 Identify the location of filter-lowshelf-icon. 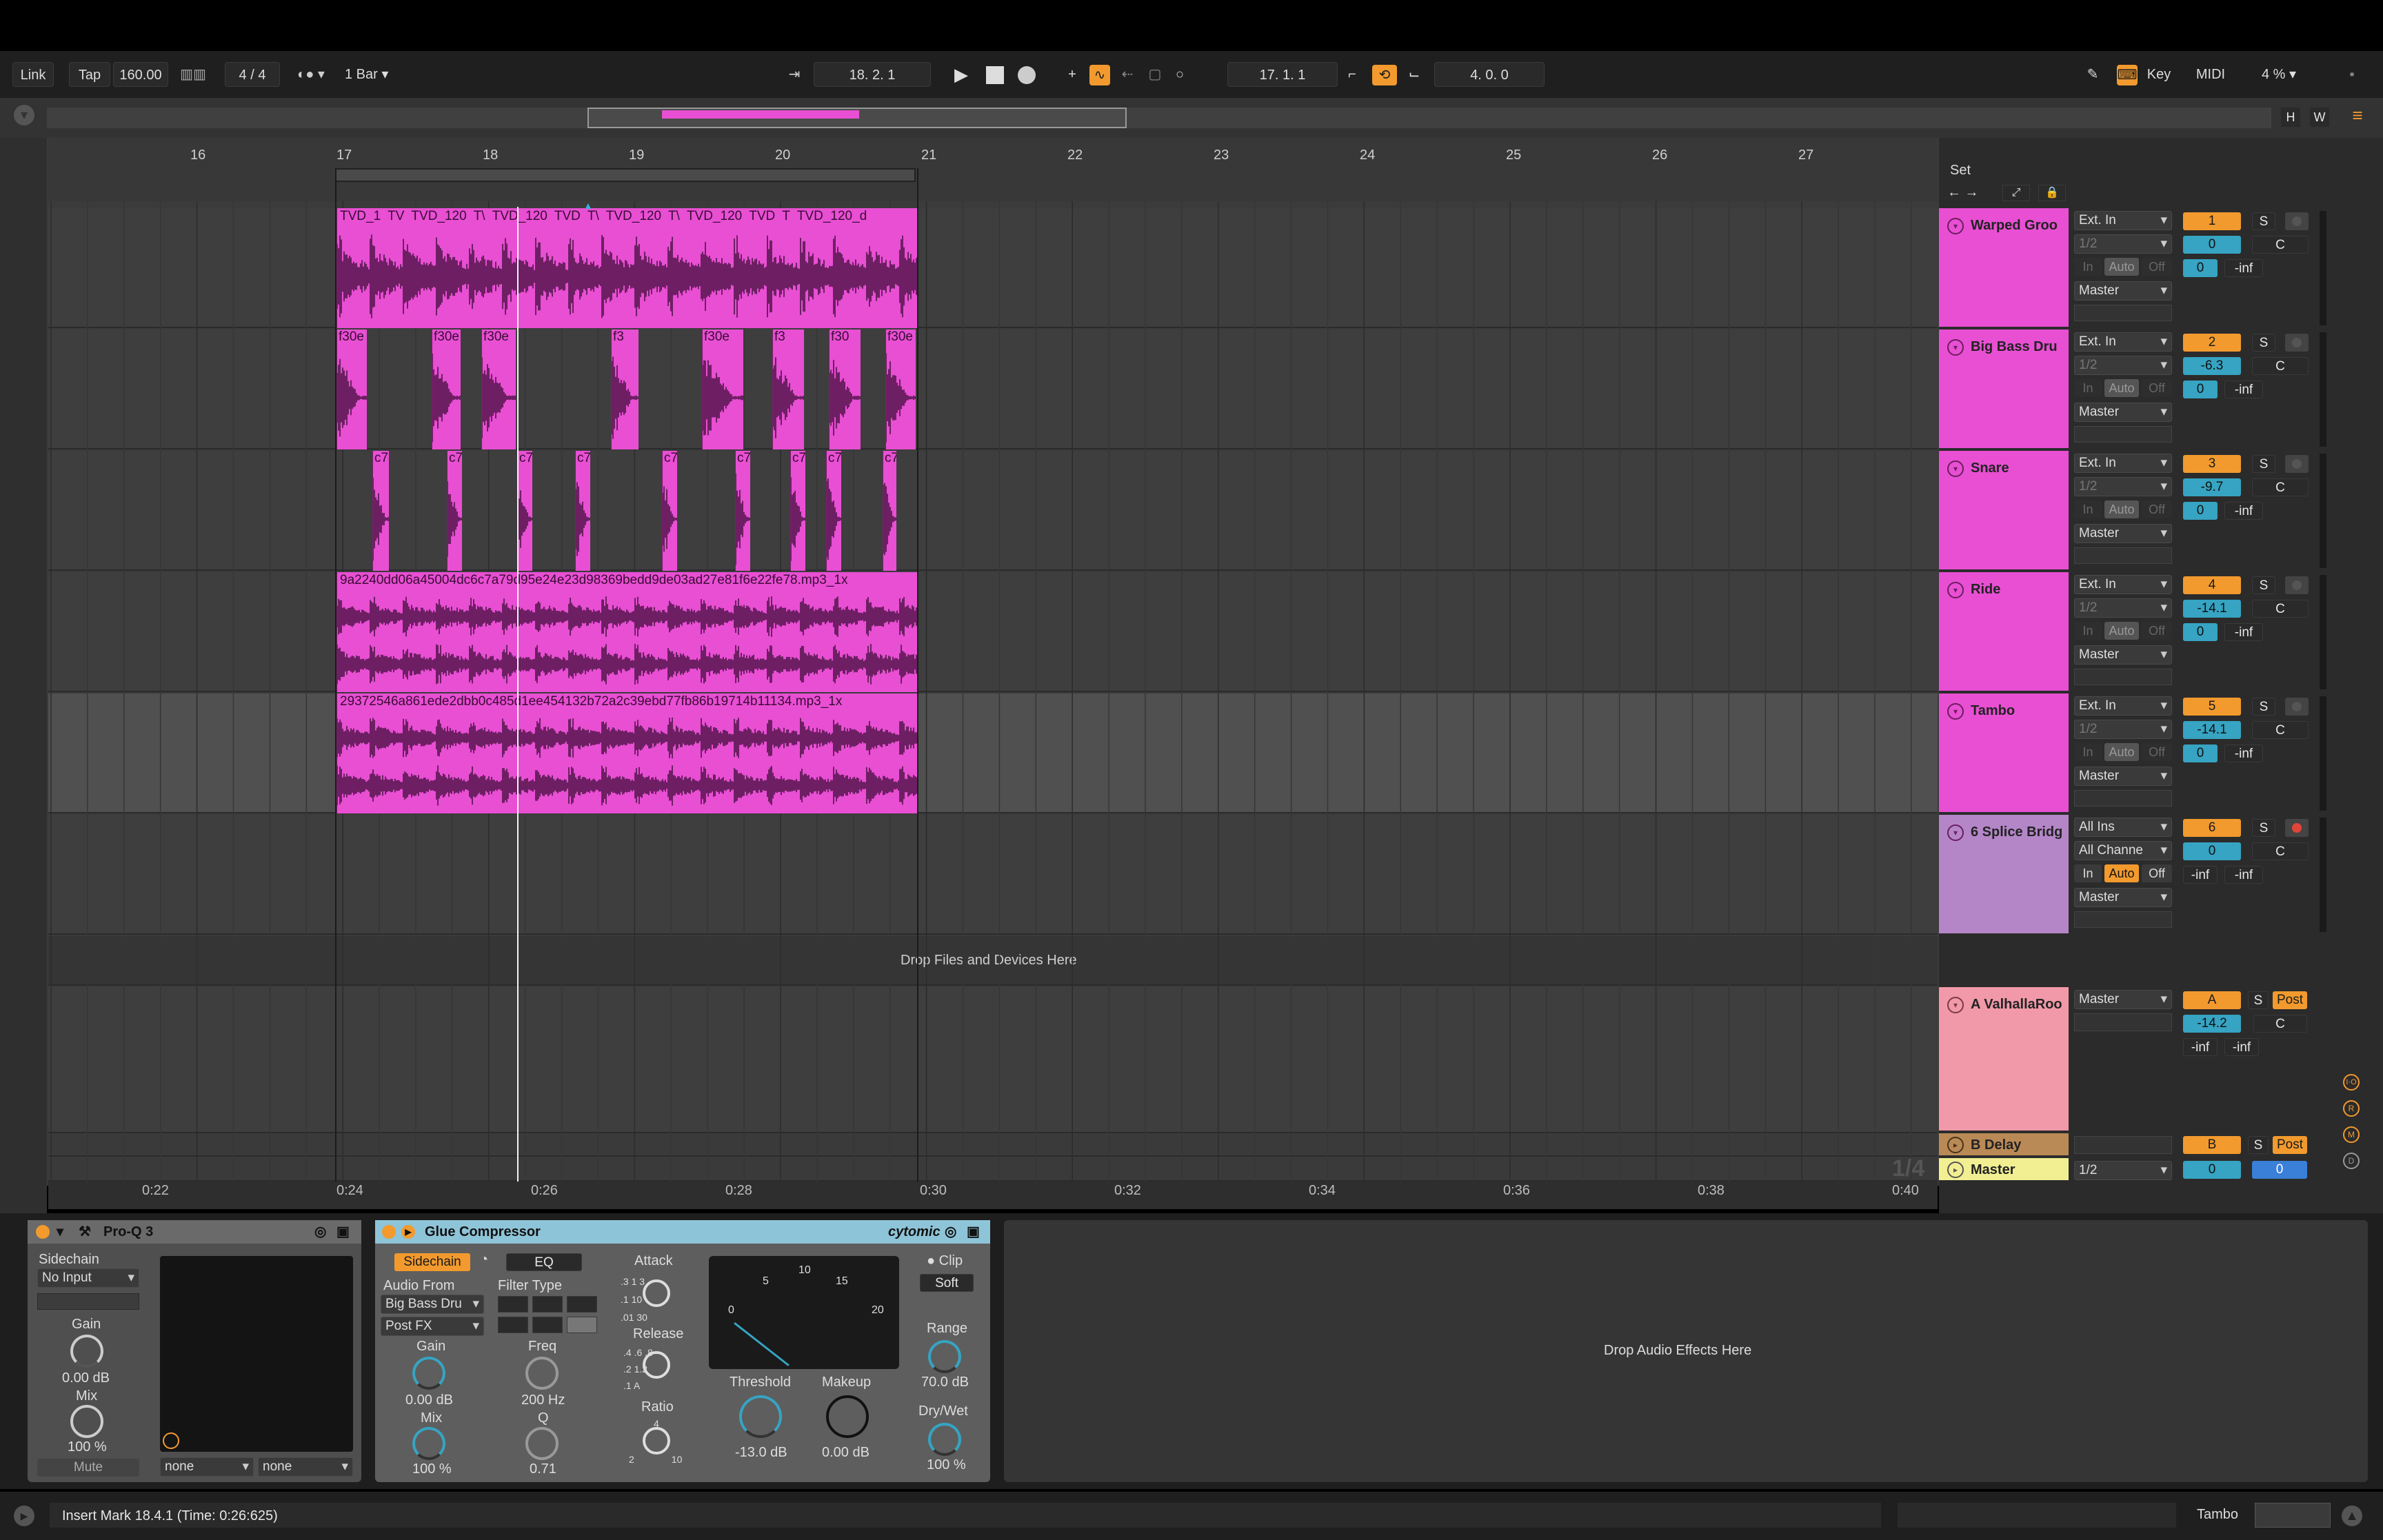
(513, 1325).